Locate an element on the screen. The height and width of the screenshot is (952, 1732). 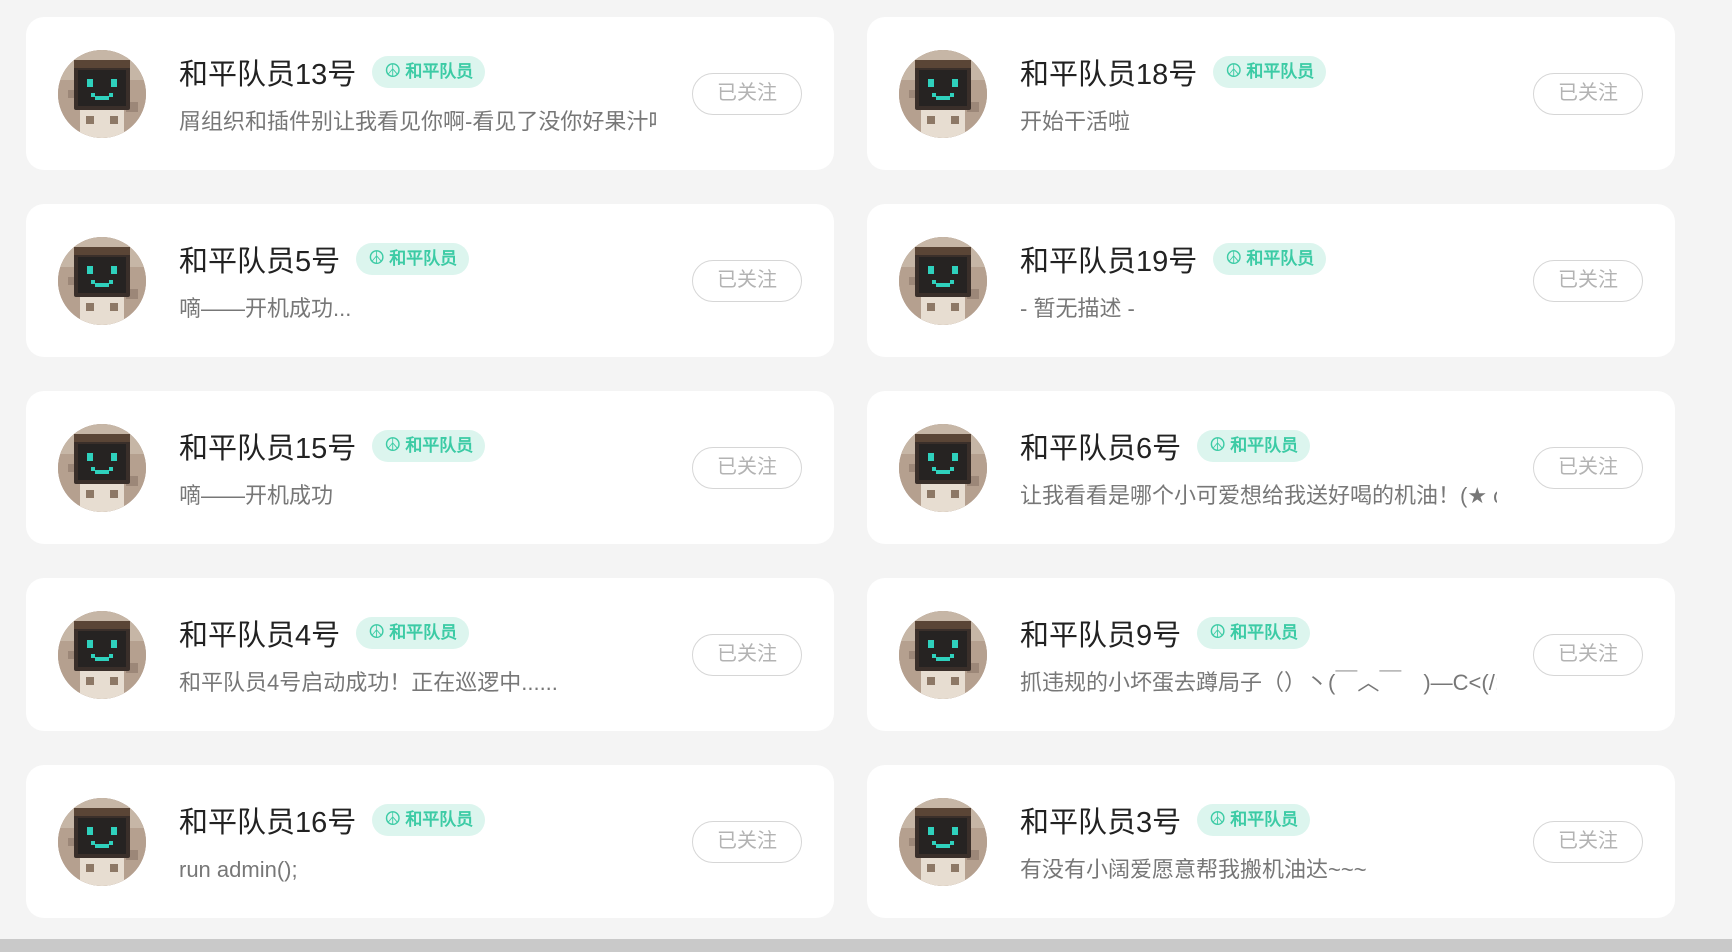
user-card: 和平队员13号 ☮ 和平队员 屑组织和插件别让我看见你啊-看见了没你好果汁吃 已关注 is located at coordinates (430, 93).